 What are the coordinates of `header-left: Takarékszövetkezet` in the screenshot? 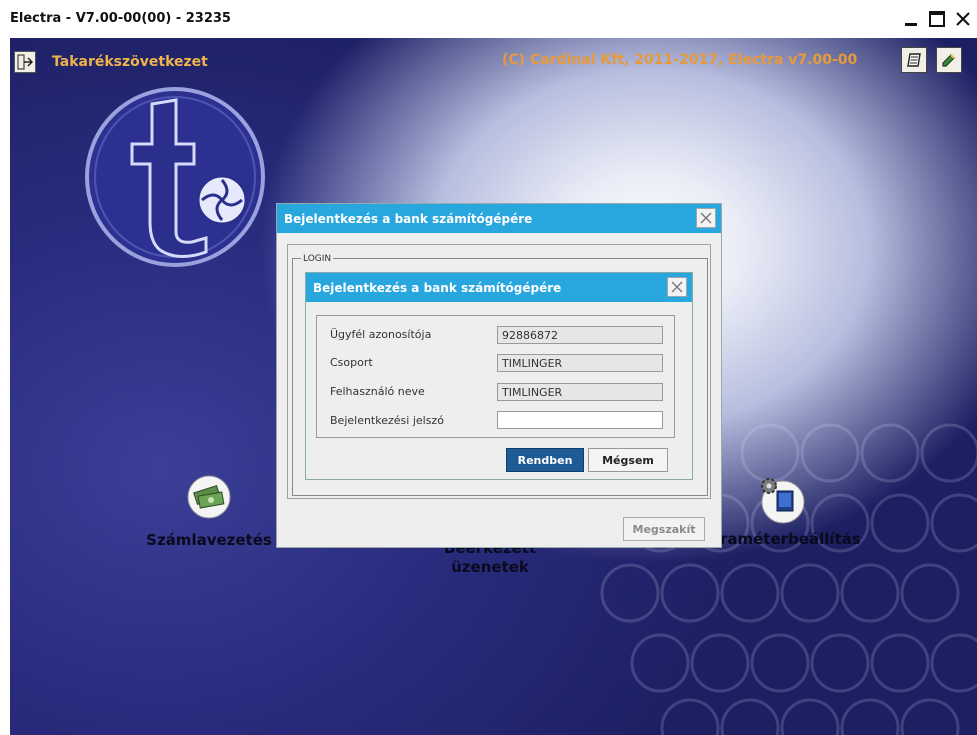 It's located at (111, 62).